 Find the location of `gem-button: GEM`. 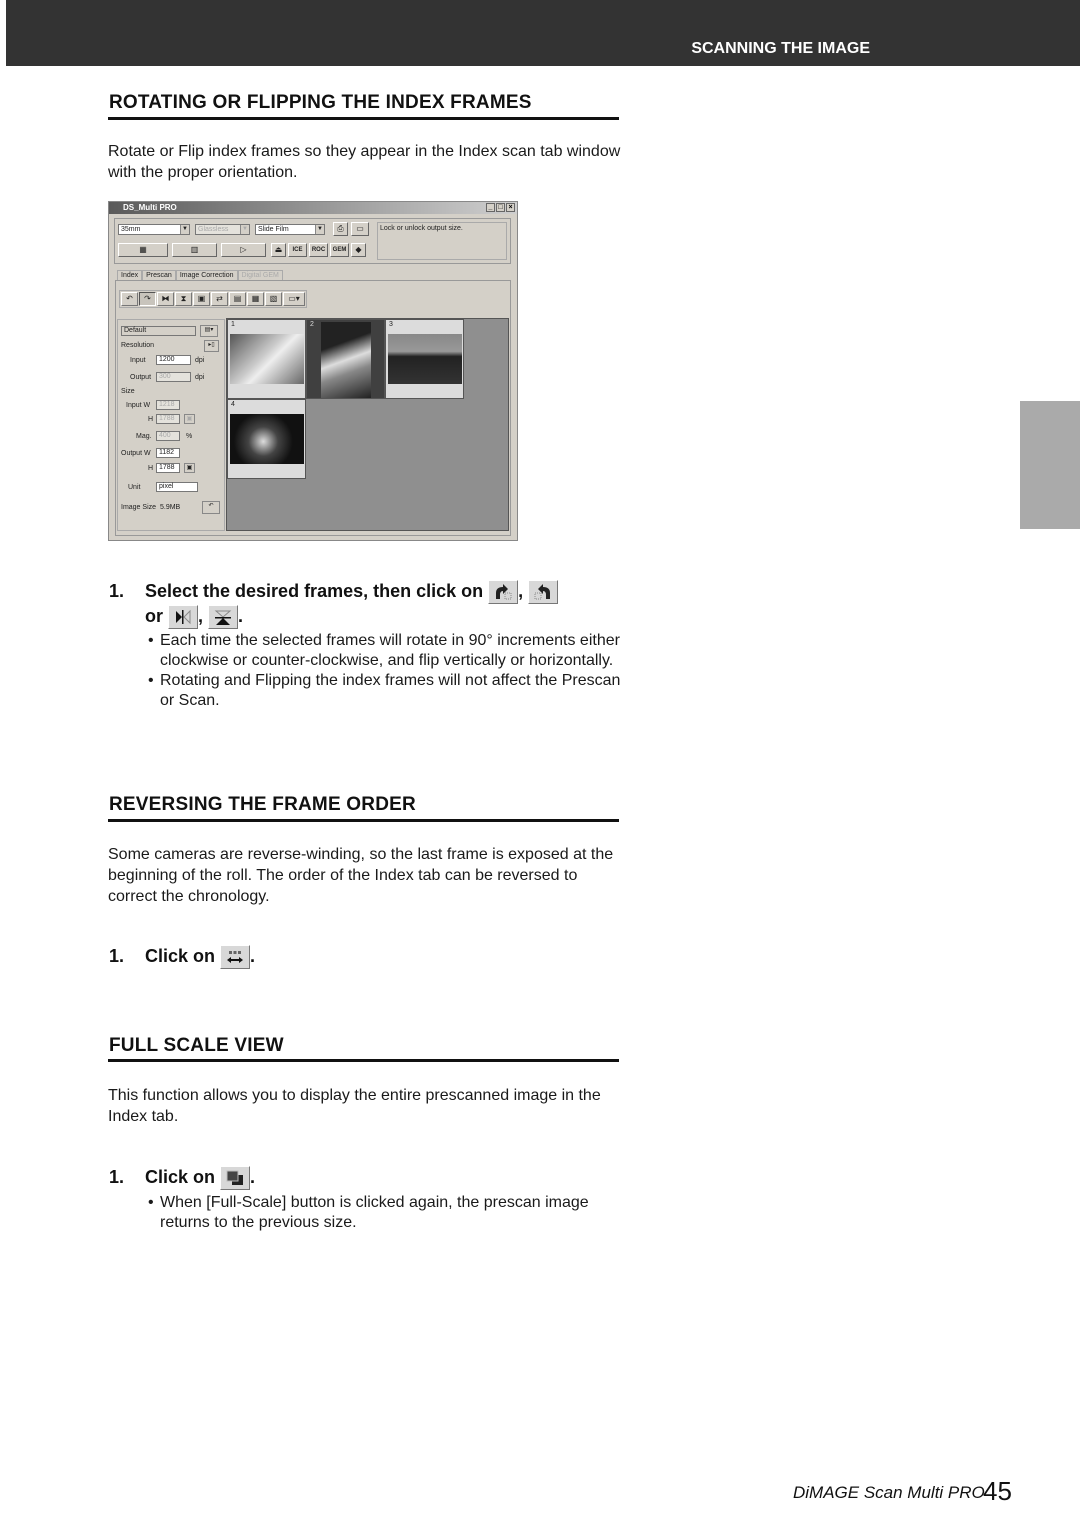

gem-button: GEM is located at coordinates (339, 250).